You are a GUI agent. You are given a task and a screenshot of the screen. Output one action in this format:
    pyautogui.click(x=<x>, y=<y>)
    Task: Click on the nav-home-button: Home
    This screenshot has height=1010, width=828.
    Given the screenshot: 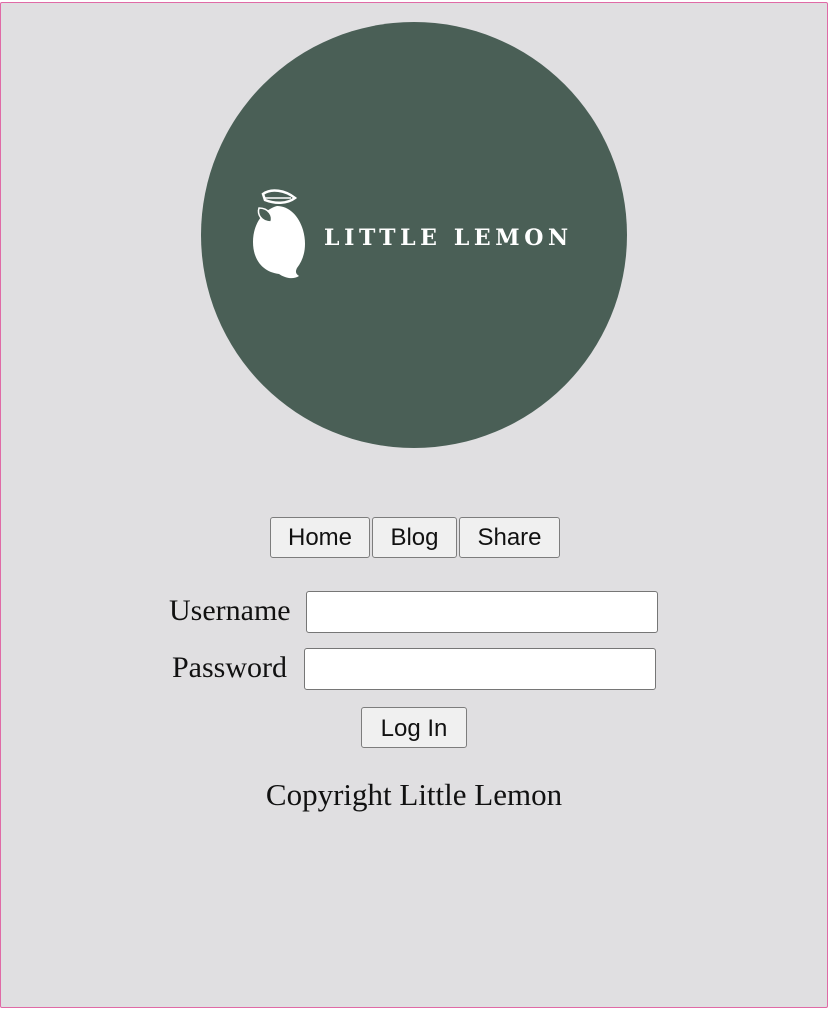 What is the action you would take?
    pyautogui.click(x=320, y=537)
    